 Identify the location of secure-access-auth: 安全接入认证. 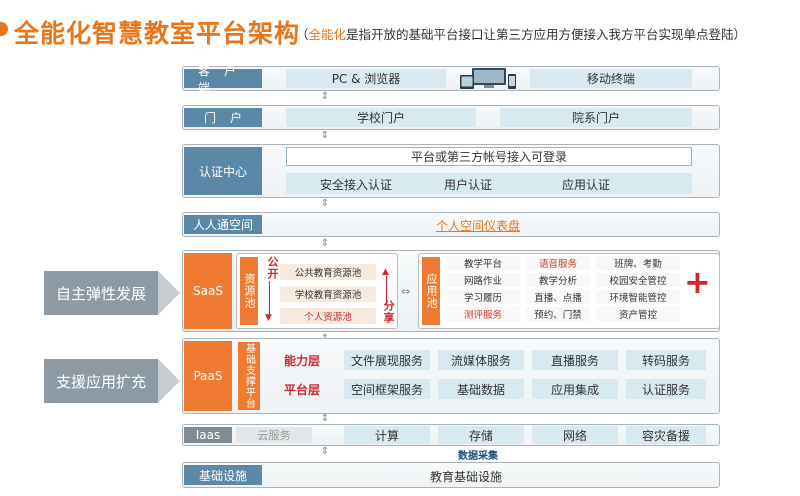
(356, 185).